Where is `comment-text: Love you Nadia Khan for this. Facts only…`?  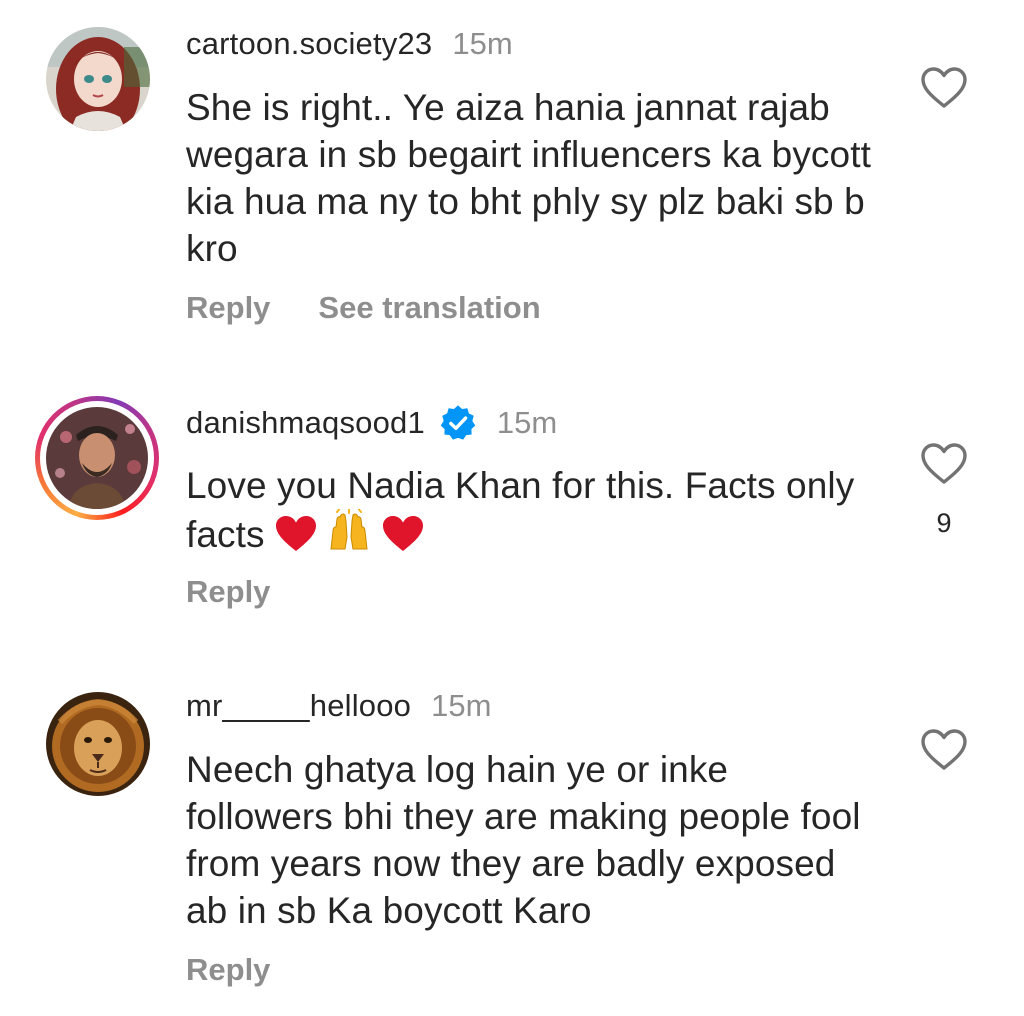 comment-text: Love you Nadia Khan for this. Facts only… is located at coordinates (531, 510).